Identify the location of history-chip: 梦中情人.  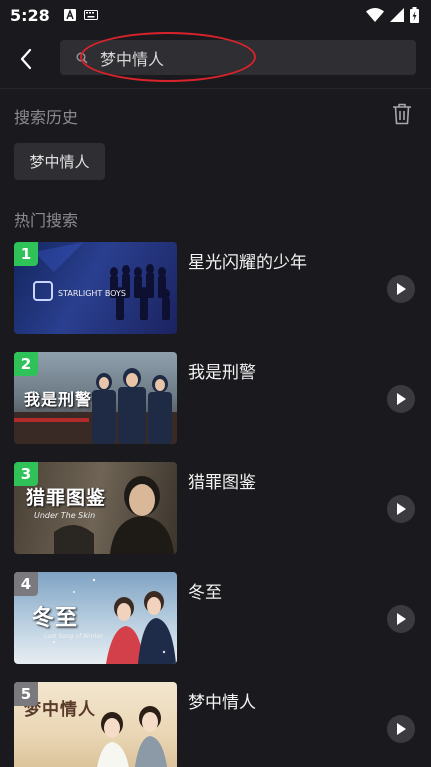
(59, 161).